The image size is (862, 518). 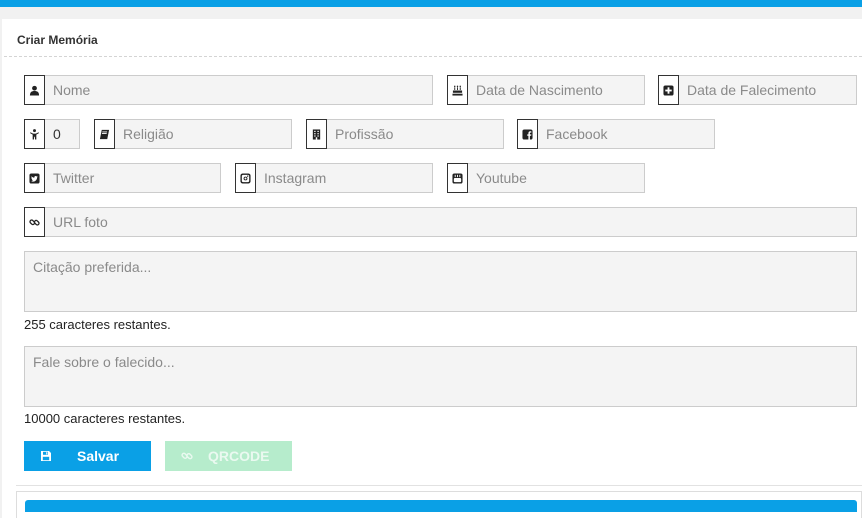 I want to click on user-icon, so click(x=34, y=90).